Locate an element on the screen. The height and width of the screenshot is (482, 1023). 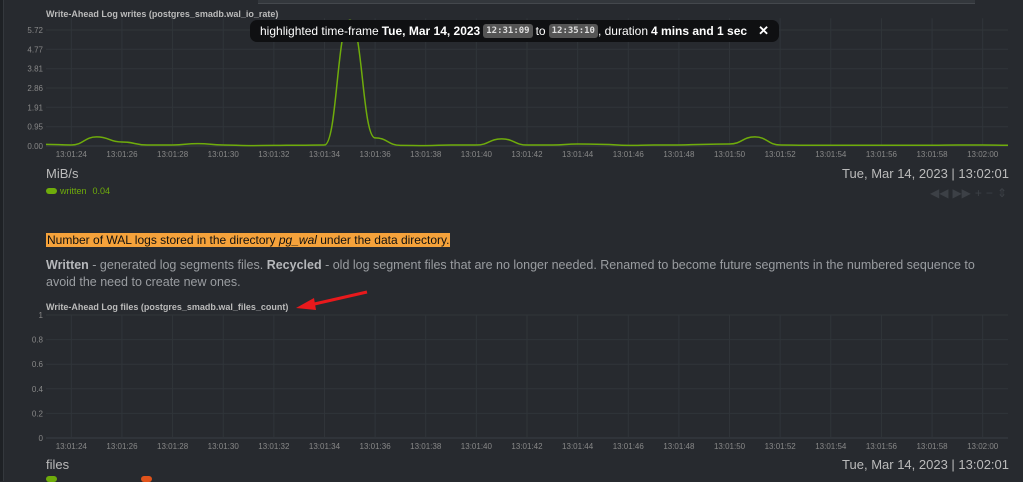
y-tick-label: 2.86 is located at coordinates (35, 88).